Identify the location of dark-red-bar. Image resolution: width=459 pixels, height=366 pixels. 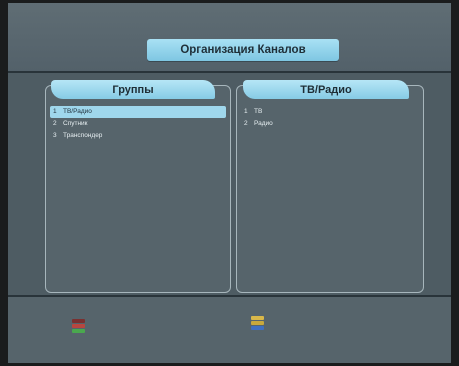
(78, 321).